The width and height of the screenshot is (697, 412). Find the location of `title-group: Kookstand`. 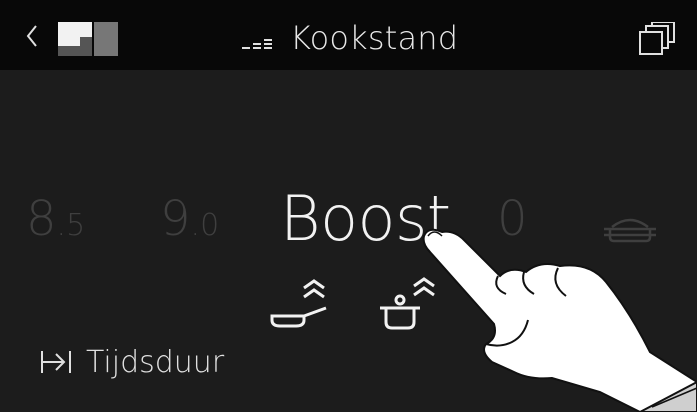

title-group: Kookstand is located at coordinates (350, 38).